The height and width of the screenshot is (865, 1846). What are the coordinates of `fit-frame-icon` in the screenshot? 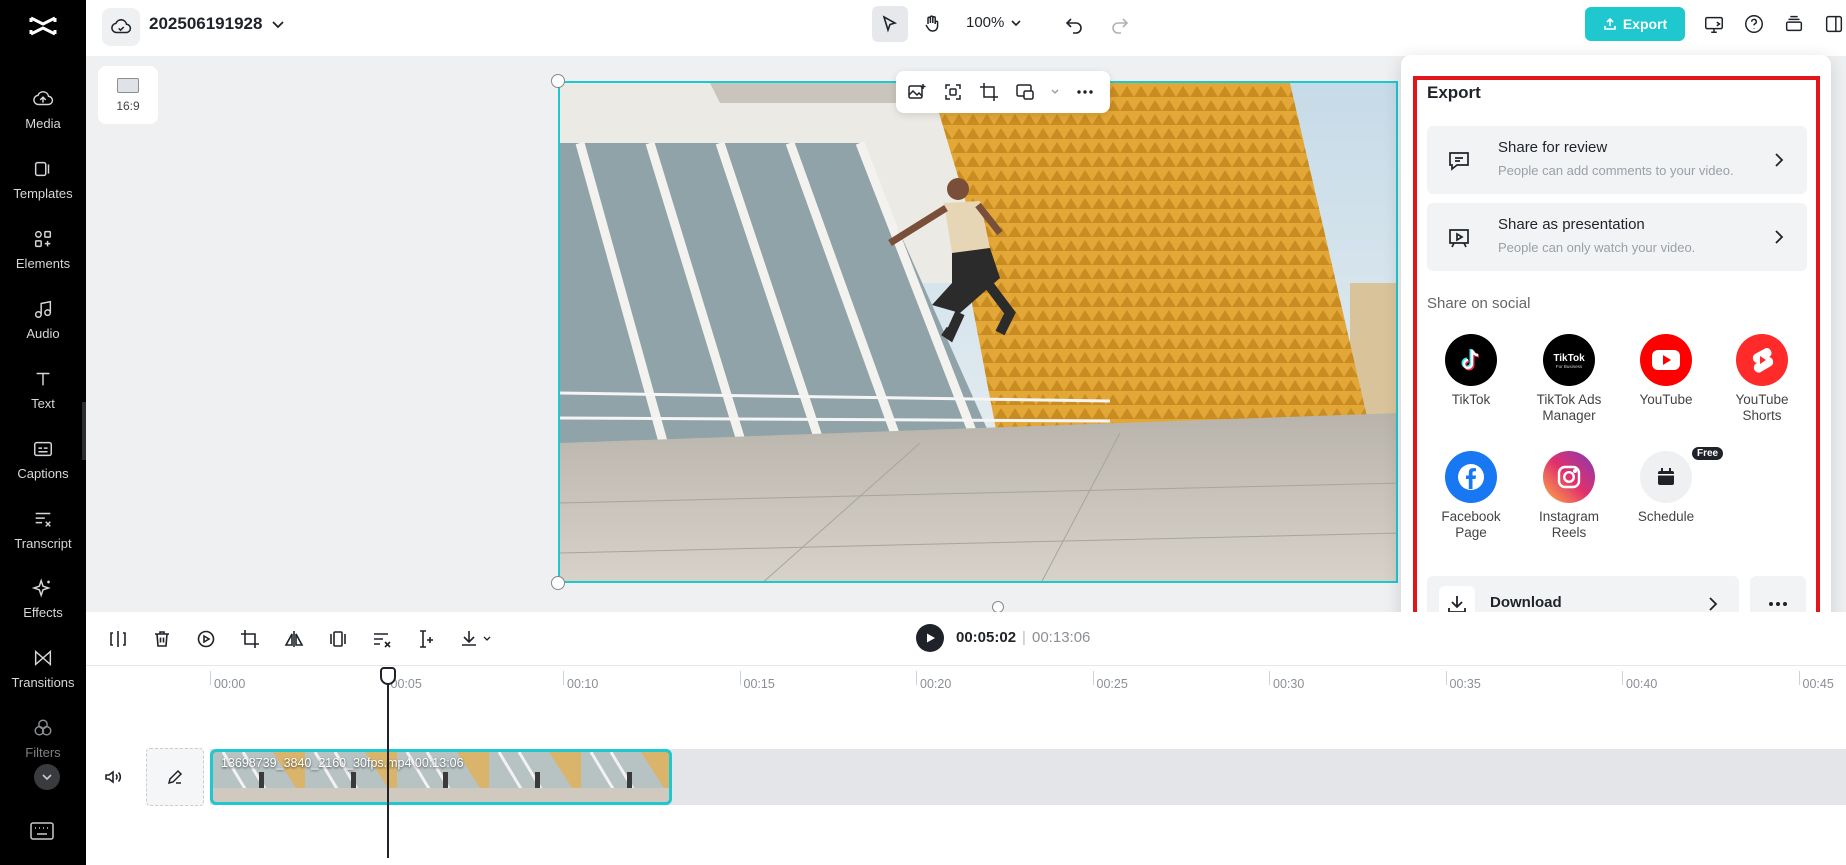 It's located at (953, 92).